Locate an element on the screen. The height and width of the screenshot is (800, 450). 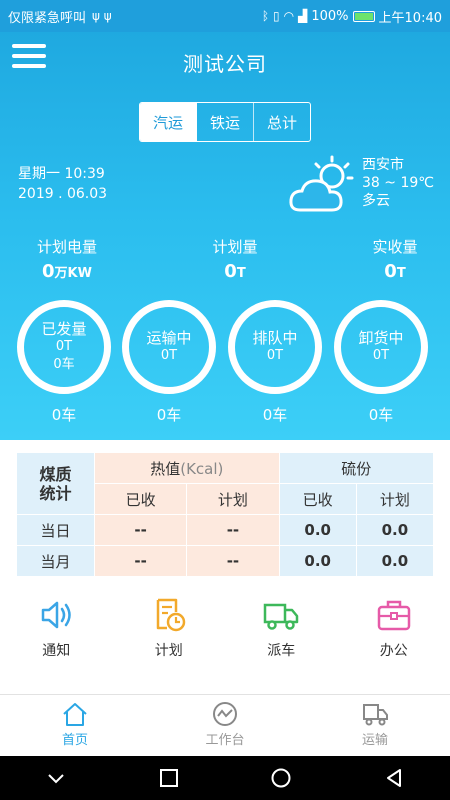
nav-transport: 运输 is located at coordinates (375, 724).